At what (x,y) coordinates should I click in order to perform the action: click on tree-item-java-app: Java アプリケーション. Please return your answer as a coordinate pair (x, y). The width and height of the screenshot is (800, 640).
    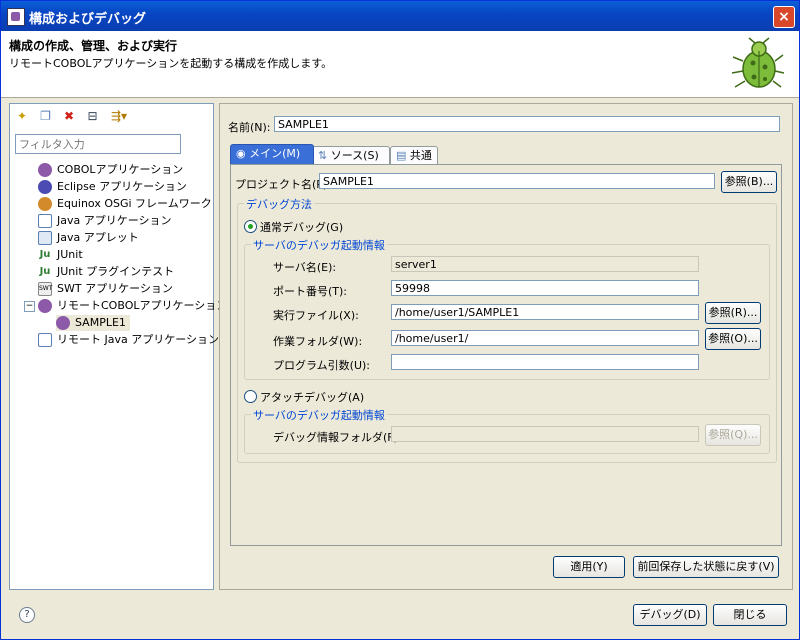
    Looking at the image, I should click on (105, 221).